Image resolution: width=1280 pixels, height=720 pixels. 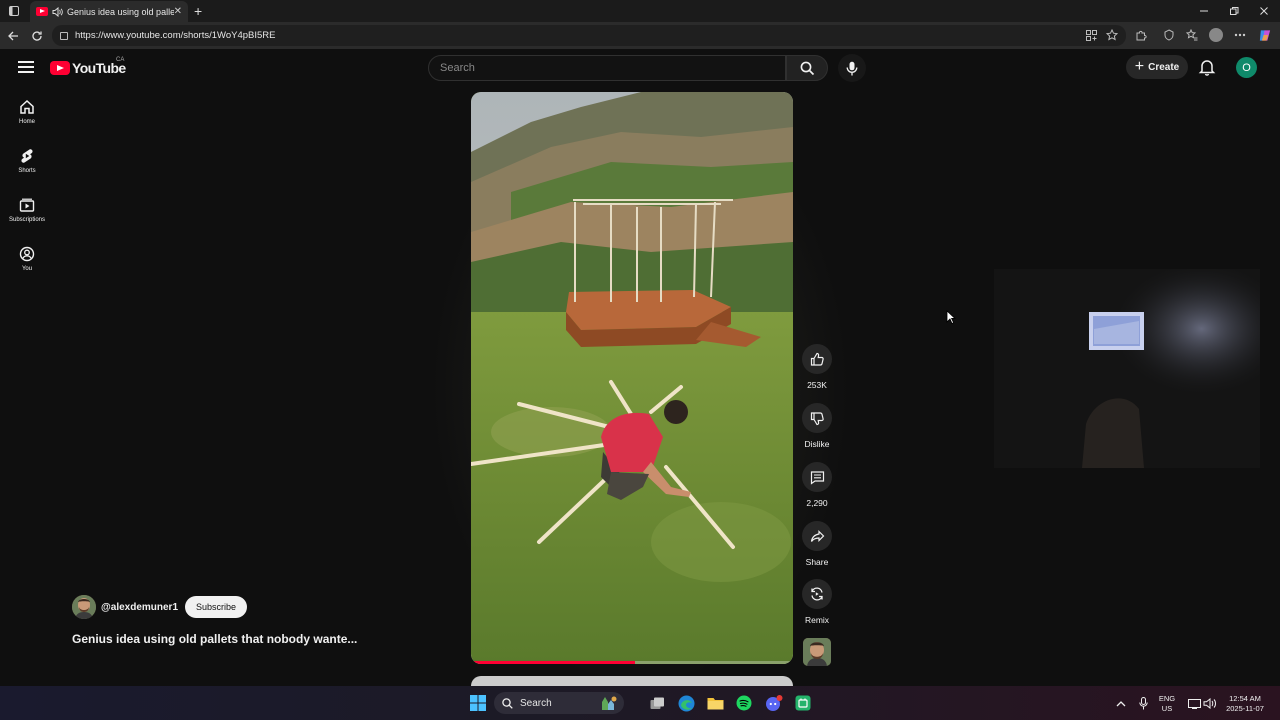 I want to click on picture-in-picture-window, so click(x=1127, y=368).